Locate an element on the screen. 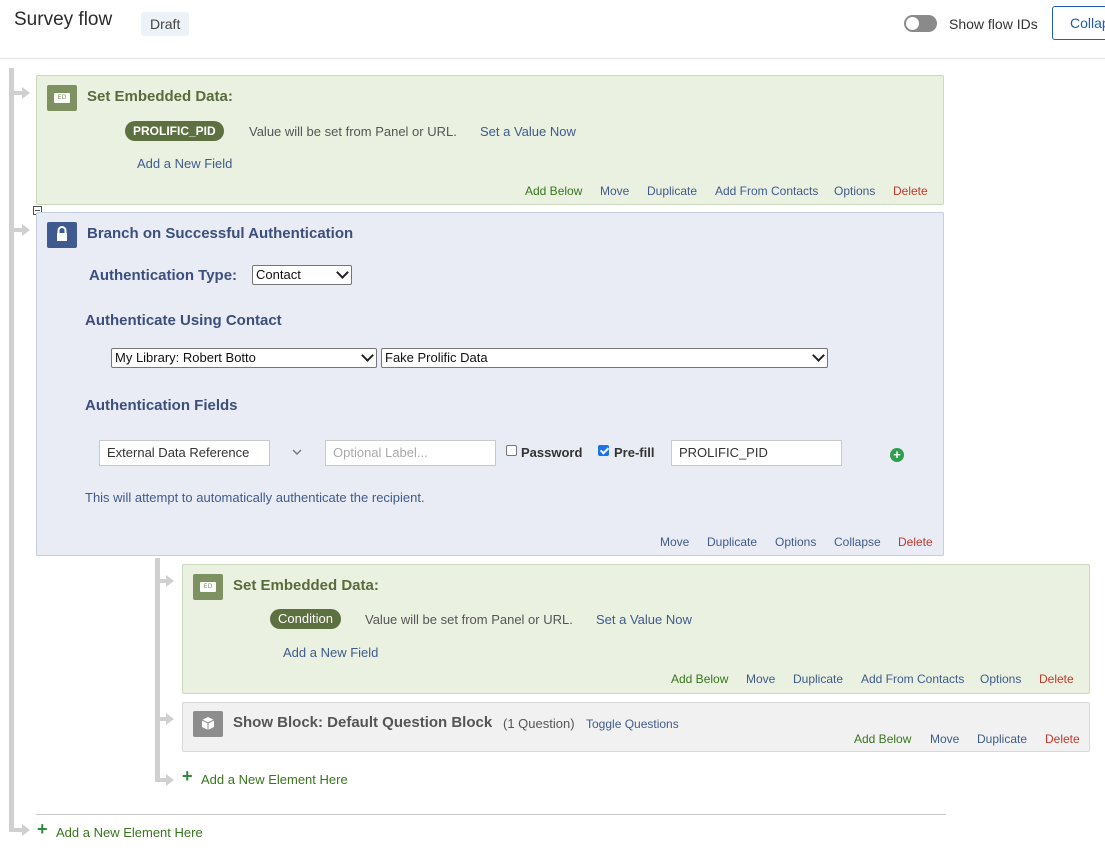 The image size is (1105, 858). show-flow-ids-toggle is located at coordinates (920, 23).